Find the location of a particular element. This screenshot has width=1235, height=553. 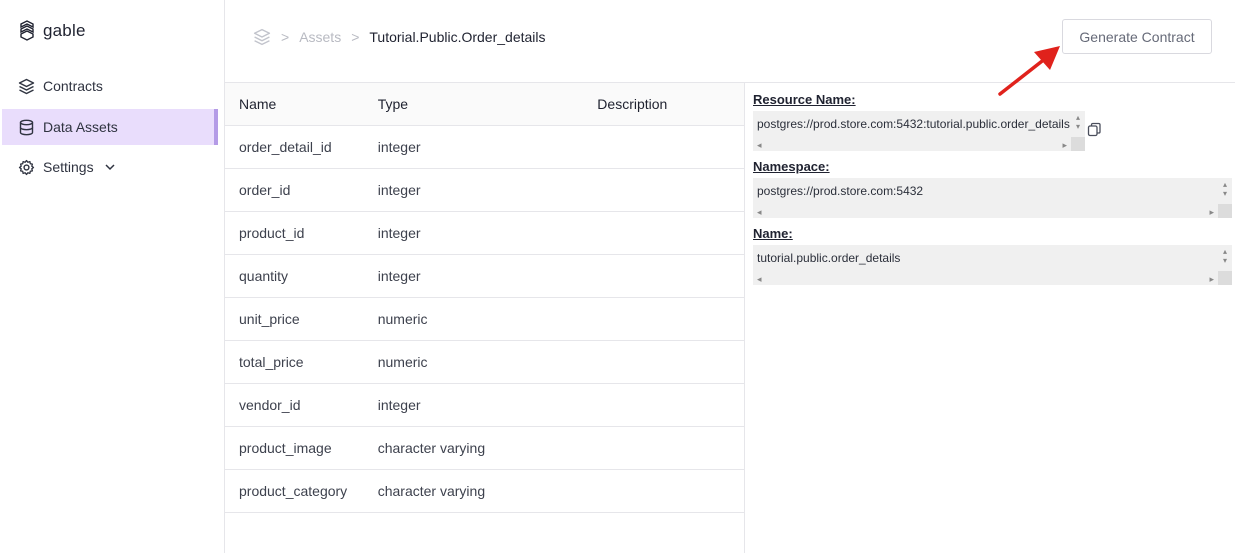

cell-name: product_id is located at coordinates (272, 233).